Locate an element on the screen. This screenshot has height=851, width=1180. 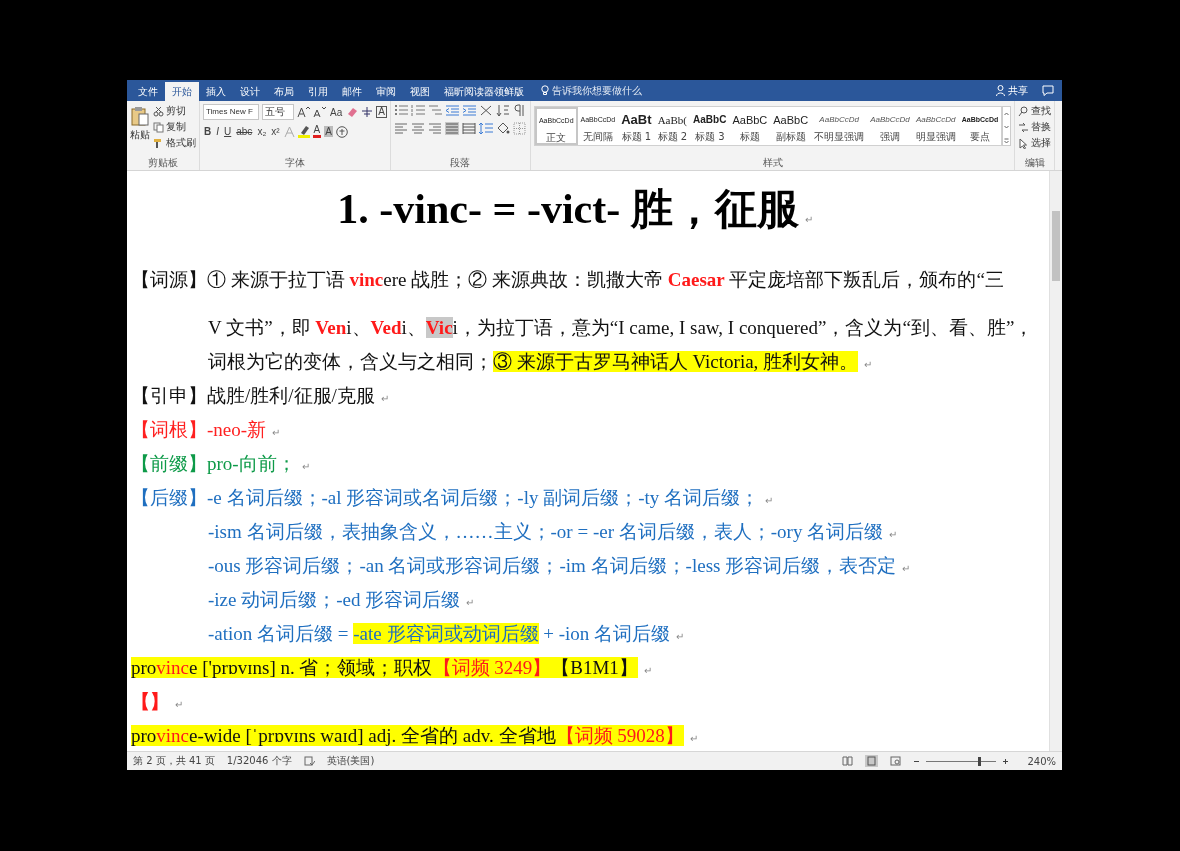
copy-button: 复制 is located at coordinates (176, 127).